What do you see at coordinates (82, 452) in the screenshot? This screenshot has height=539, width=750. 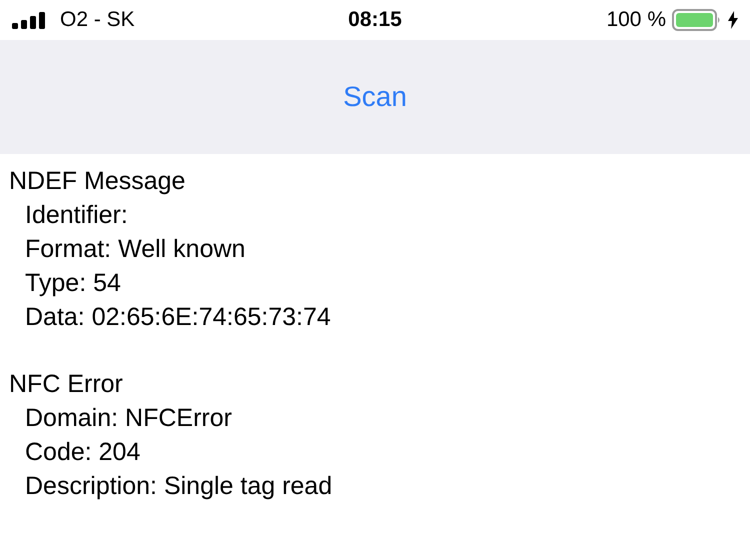 I see `detail-line: Code: 204` at bounding box center [82, 452].